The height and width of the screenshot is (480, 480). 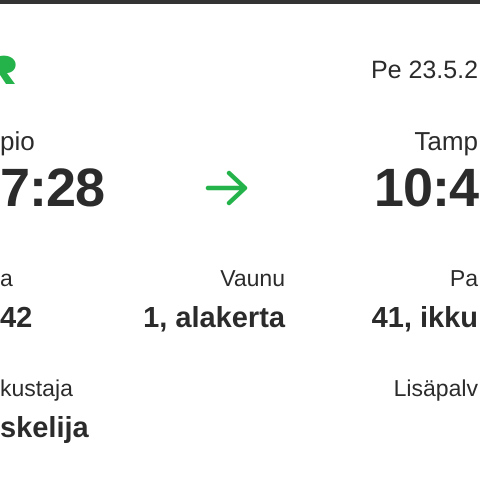 What do you see at coordinates (44, 428) in the screenshot?
I see `detail-value: skelija` at bounding box center [44, 428].